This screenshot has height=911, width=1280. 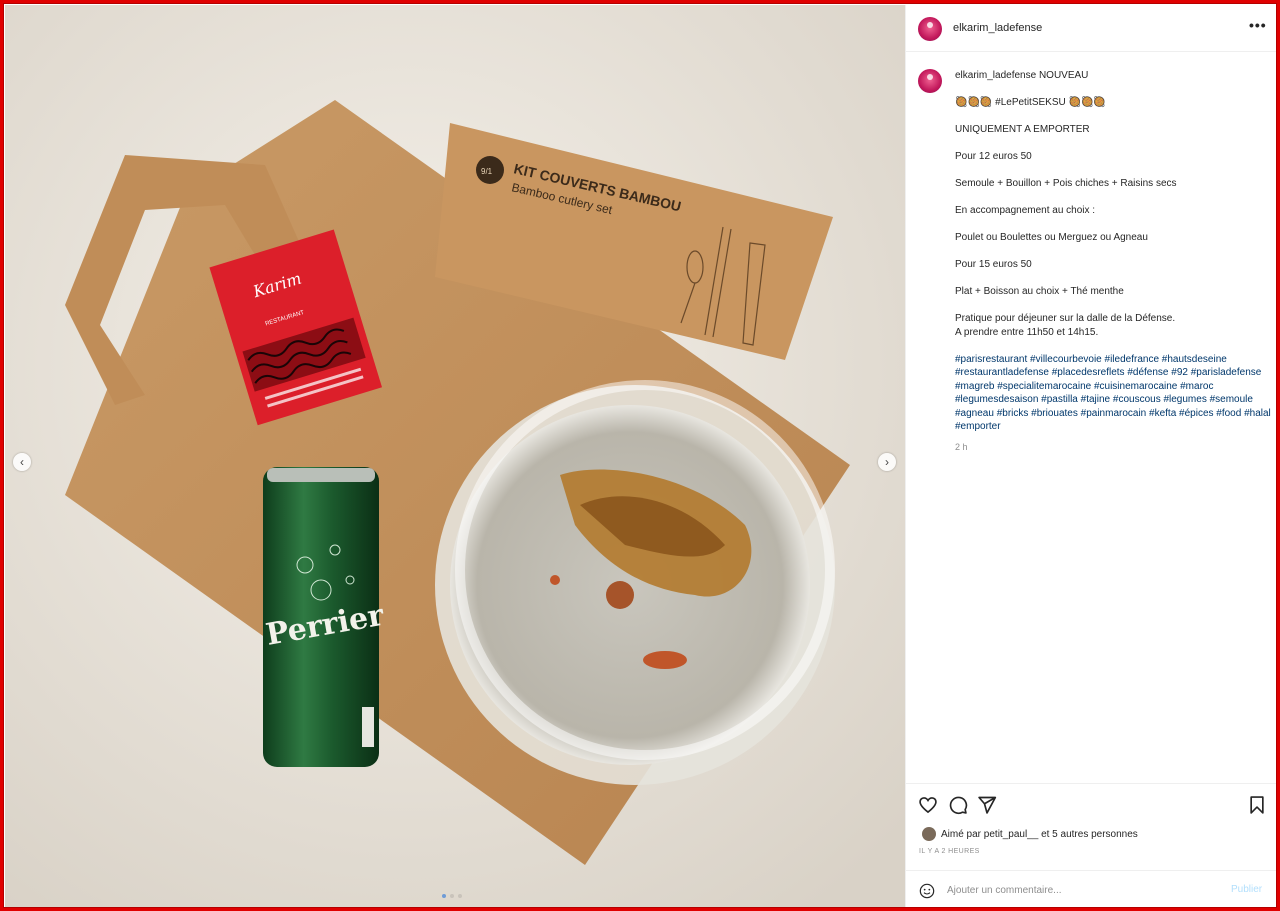 What do you see at coordinates (325, 617) in the screenshot?
I see `perrier-can: Perrier` at bounding box center [325, 617].